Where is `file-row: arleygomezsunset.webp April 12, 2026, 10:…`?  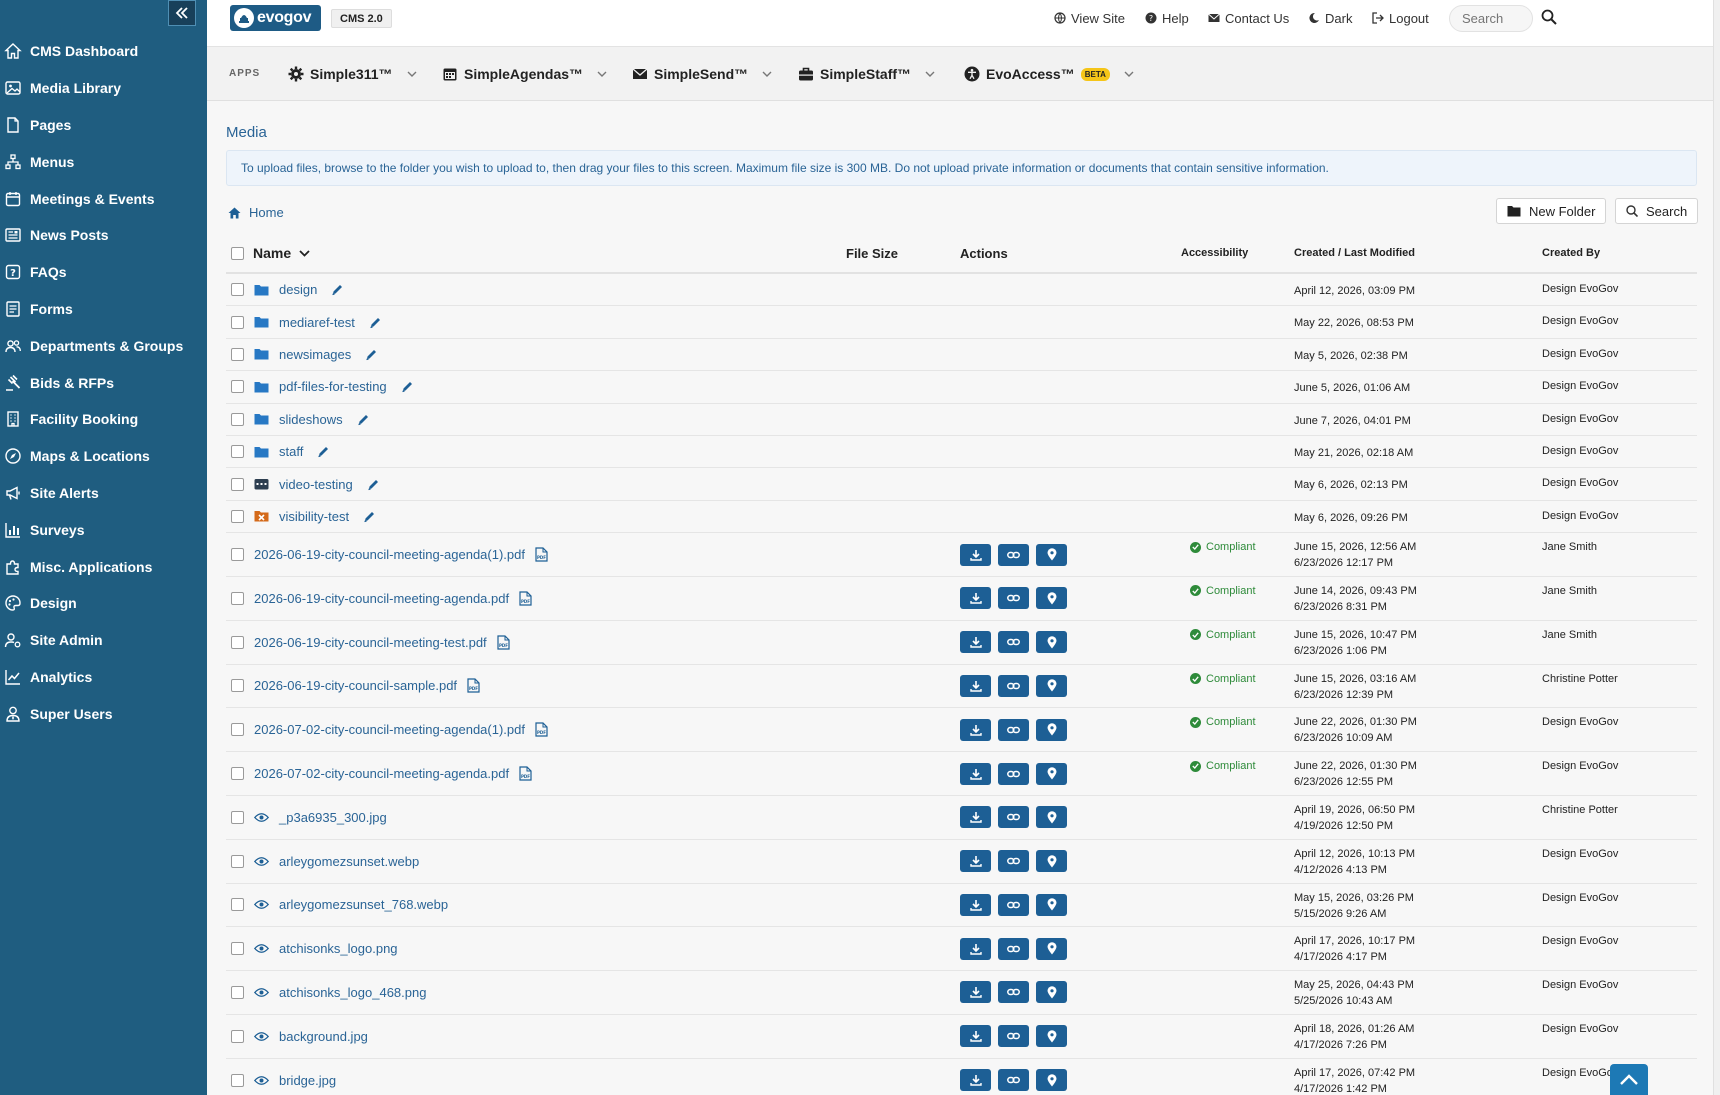 file-row: arleygomezsunset.webp April 12, 2026, 10:… is located at coordinates (961, 862).